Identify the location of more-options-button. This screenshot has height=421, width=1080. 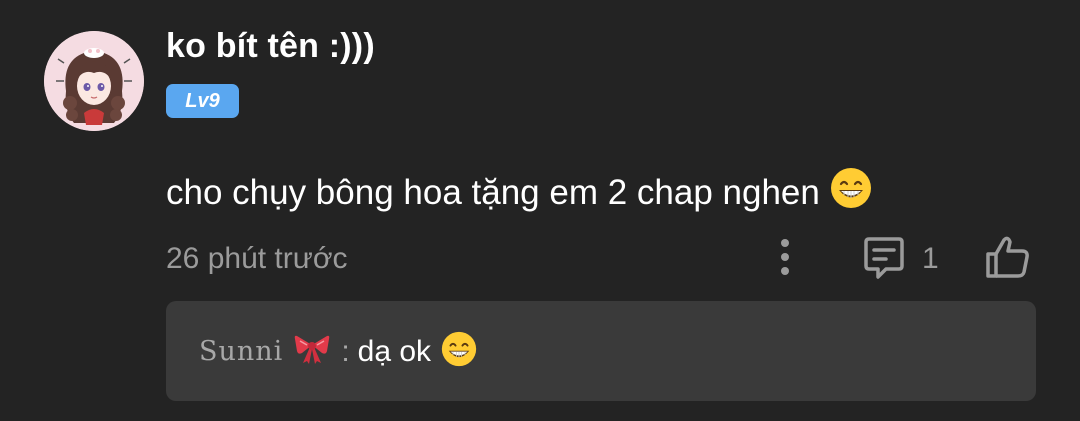
(785, 258).